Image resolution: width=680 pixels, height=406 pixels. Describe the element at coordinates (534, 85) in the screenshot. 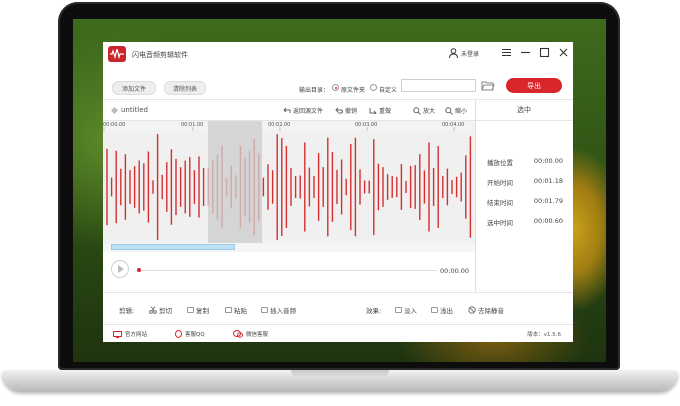

I see `export-button: 导出` at that location.